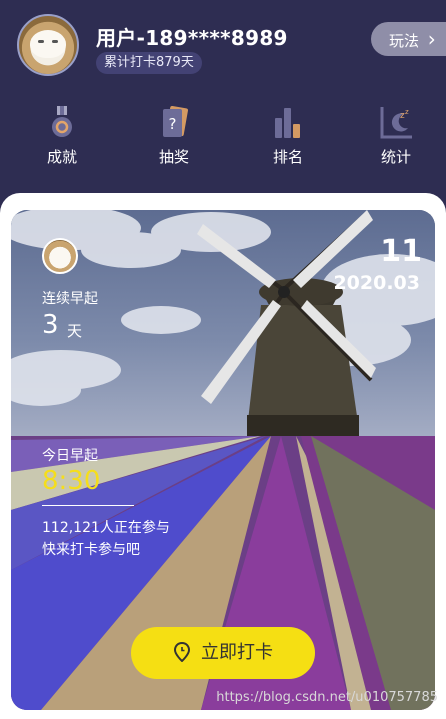 The height and width of the screenshot is (719, 446). I want to click on user-avatar, so click(48, 45).